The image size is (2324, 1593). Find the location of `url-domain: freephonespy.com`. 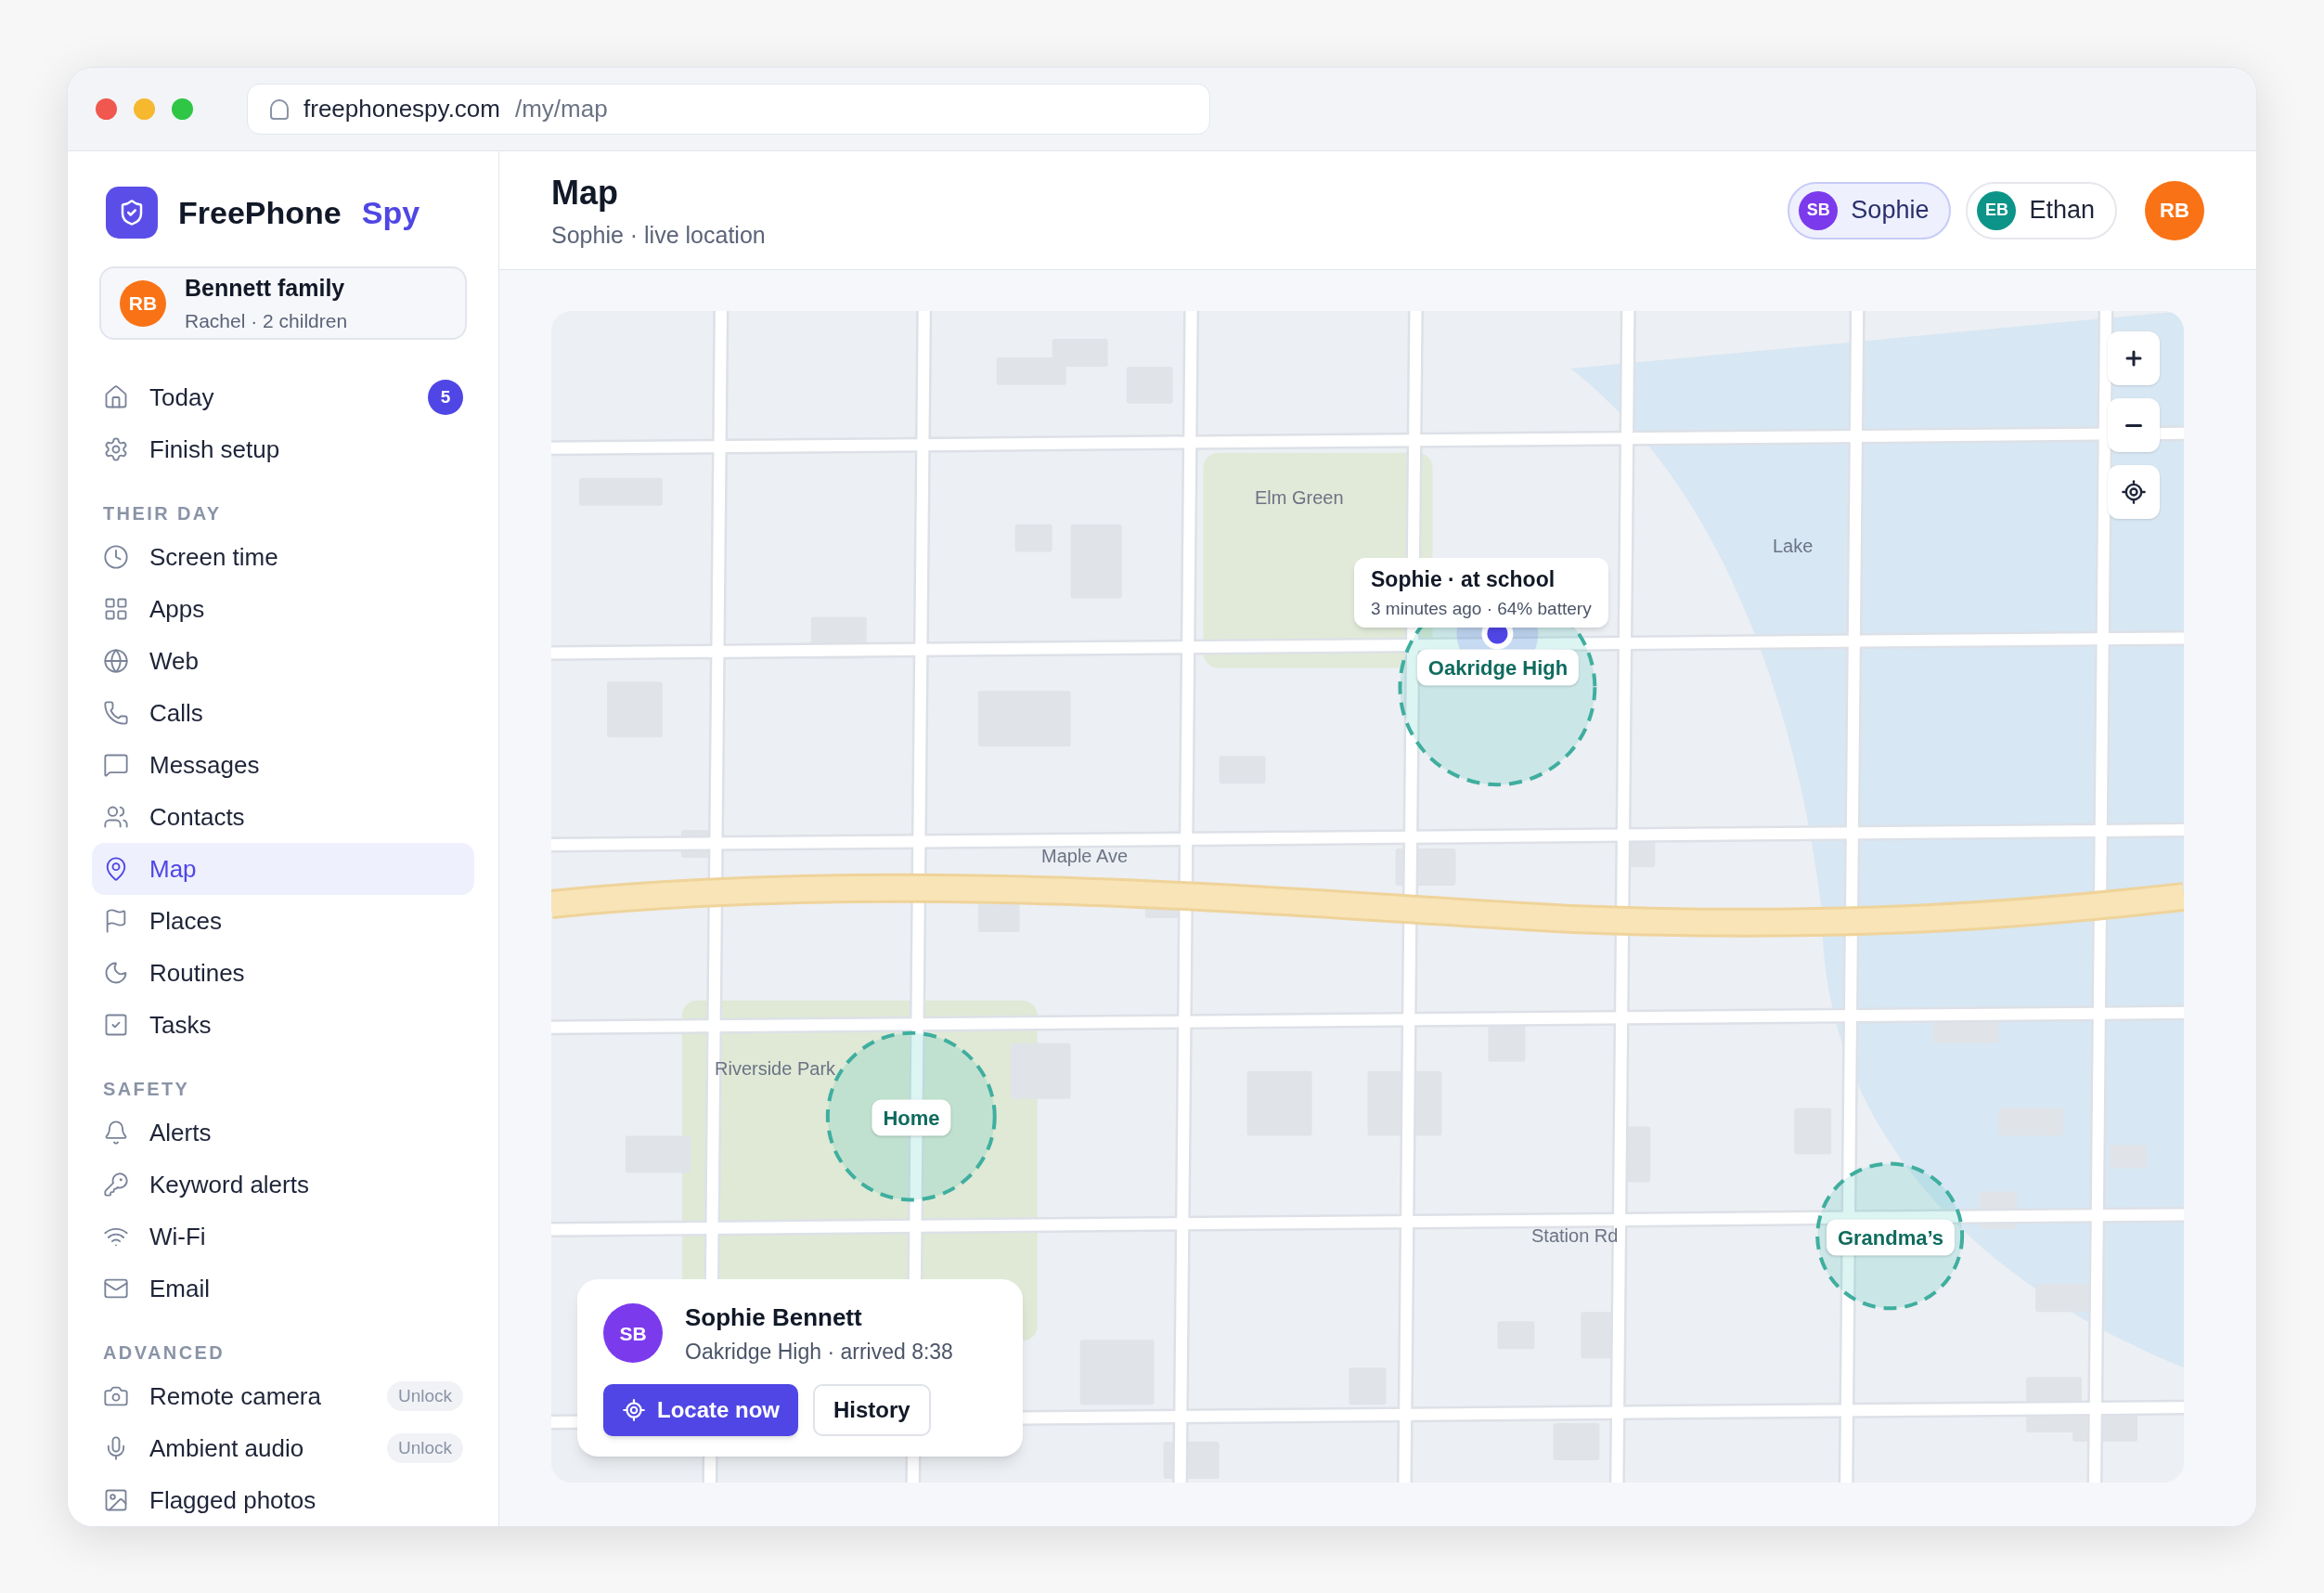

url-domain: freephonespy.com is located at coordinates (402, 109).